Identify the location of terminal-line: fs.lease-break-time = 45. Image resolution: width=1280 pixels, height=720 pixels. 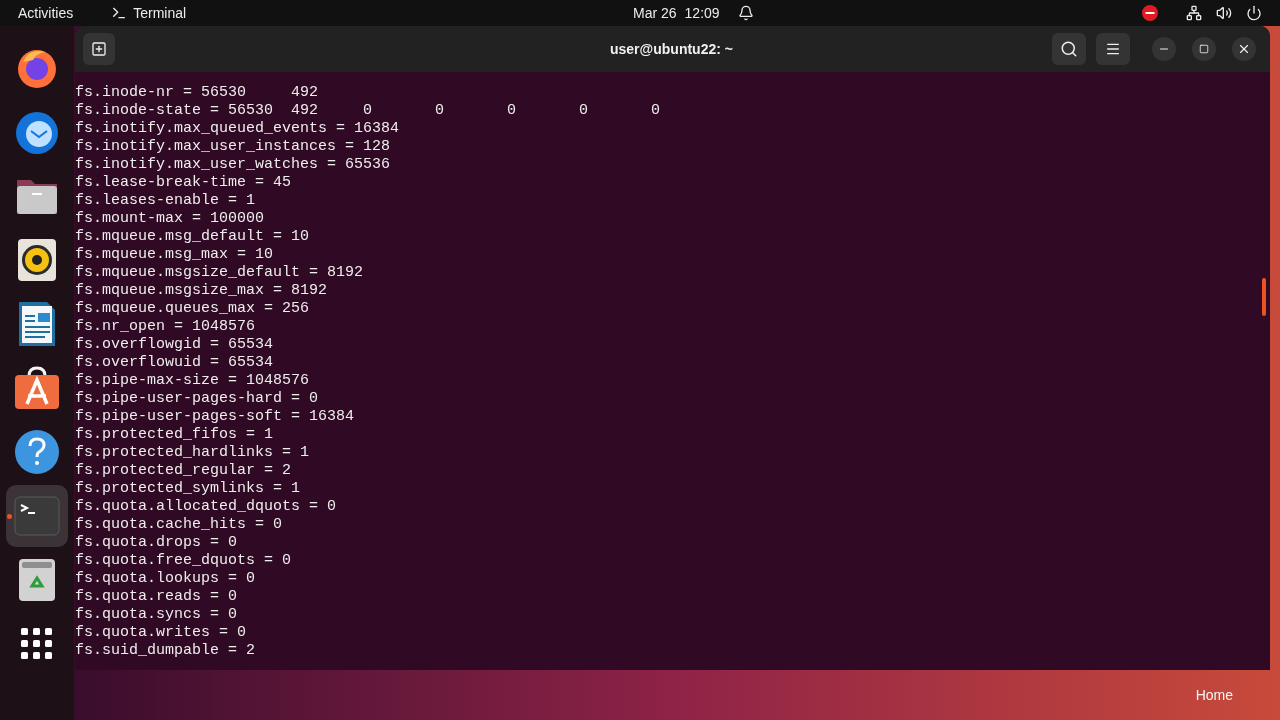
(183, 183).